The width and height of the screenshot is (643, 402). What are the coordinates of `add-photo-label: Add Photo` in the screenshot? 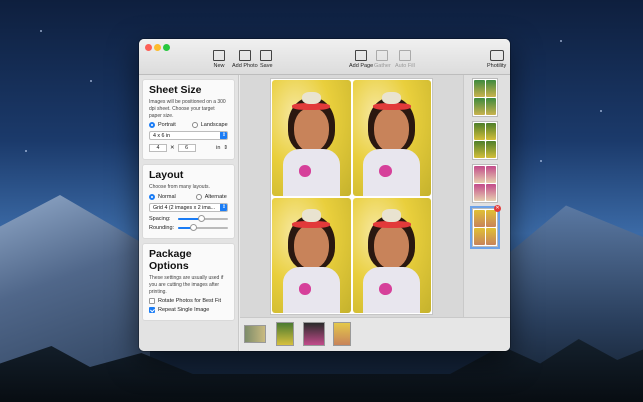 It's located at (245, 66).